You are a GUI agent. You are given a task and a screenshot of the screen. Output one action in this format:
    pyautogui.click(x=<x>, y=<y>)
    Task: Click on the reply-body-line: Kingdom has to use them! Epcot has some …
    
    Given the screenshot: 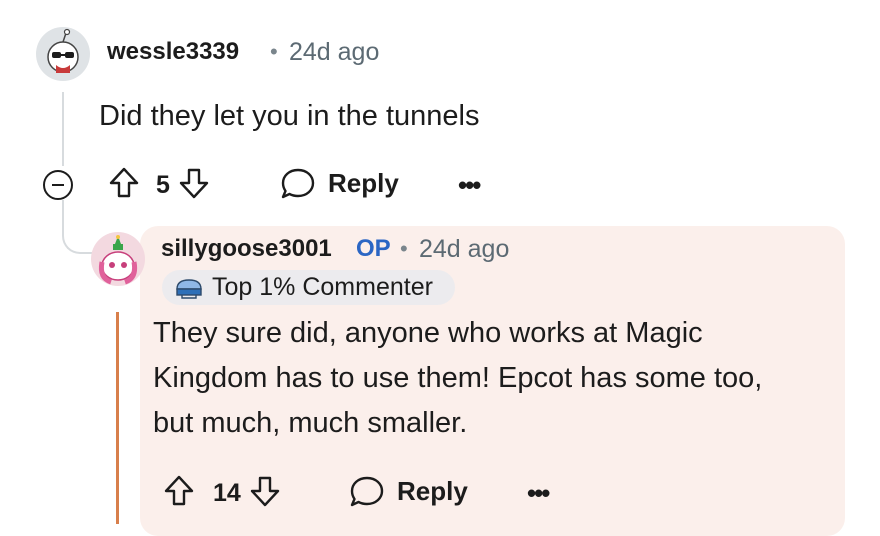 What is the action you would take?
    pyautogui.click(x=458, y=378)
    